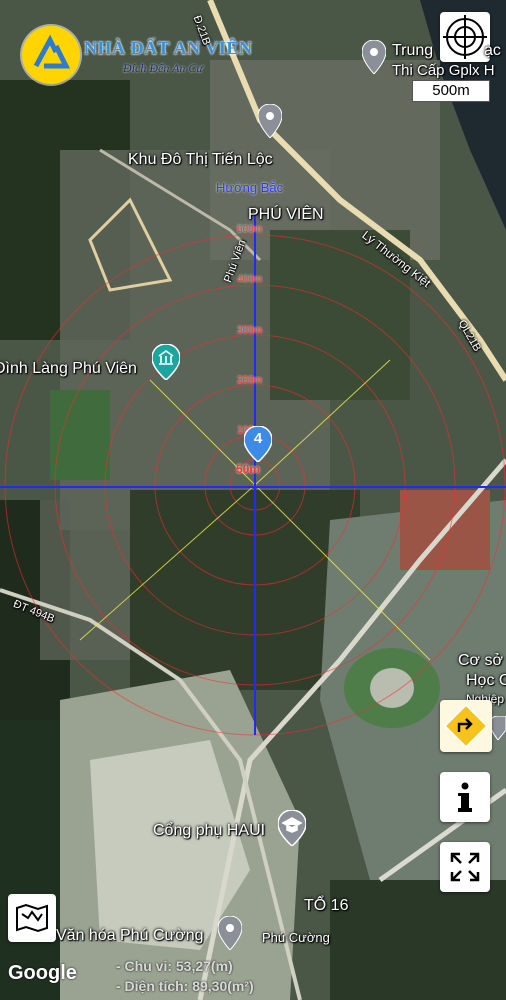 Image resolution: width=506 pixels, height=1000 pixels. Describe the element at coordinates (296, 937) in the screenshot. I see `place-phu-cuong: Phú Cường` at that location.